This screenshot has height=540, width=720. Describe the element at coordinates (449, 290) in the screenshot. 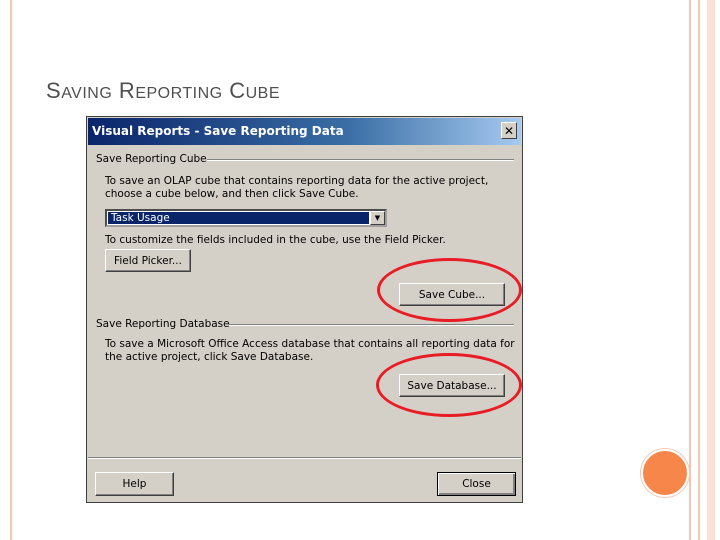

I see `save-cube-highlight` at that location.